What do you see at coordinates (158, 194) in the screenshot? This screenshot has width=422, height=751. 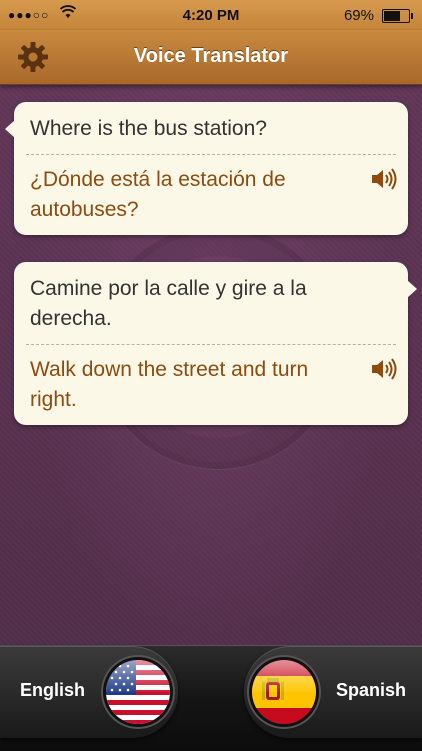 I see `translated-text: ¿Dónde está la estación de autobuses?` at bounding box center [158, 194].